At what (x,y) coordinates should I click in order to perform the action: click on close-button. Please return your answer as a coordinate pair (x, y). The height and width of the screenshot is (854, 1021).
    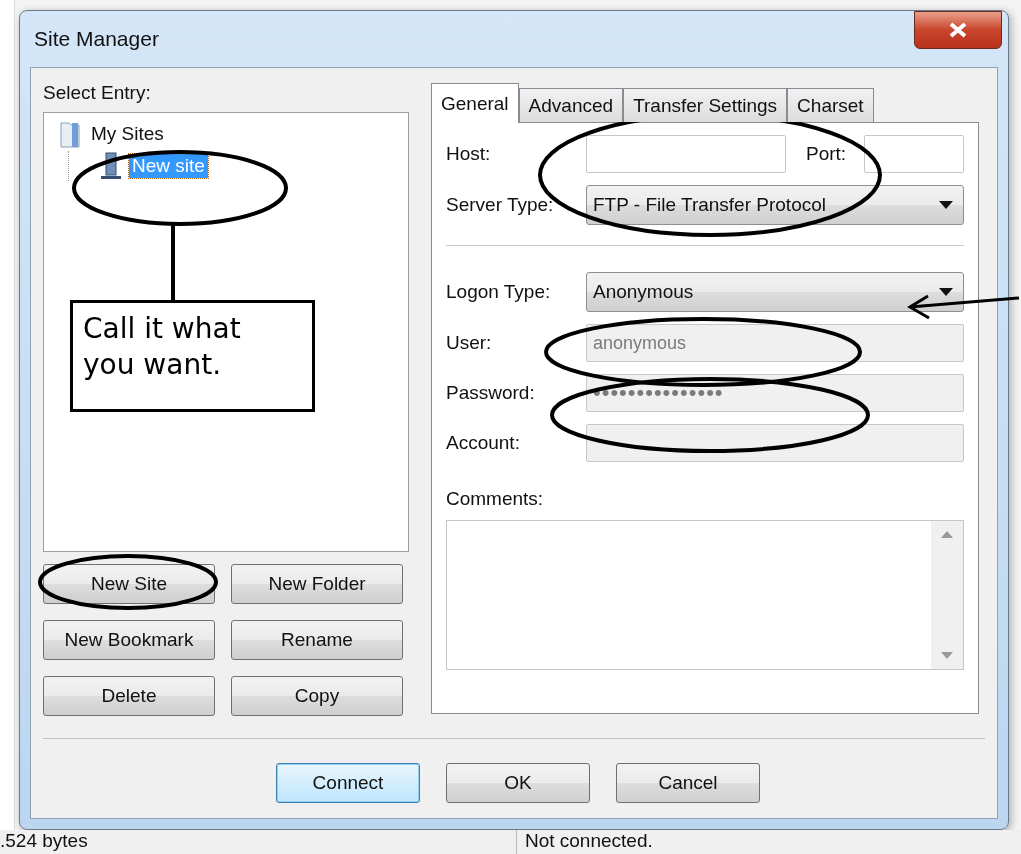
    Looking at the image, I should click on (958, 30).